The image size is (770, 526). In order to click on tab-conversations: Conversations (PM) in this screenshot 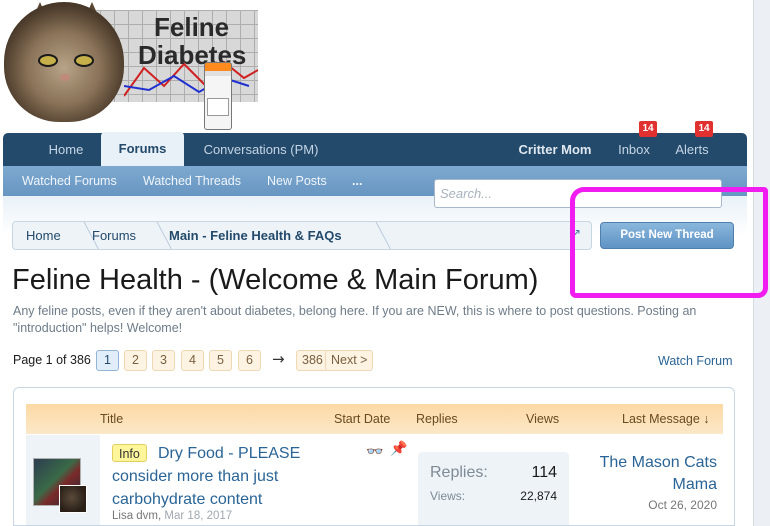, I will do `click(261, 149)`.